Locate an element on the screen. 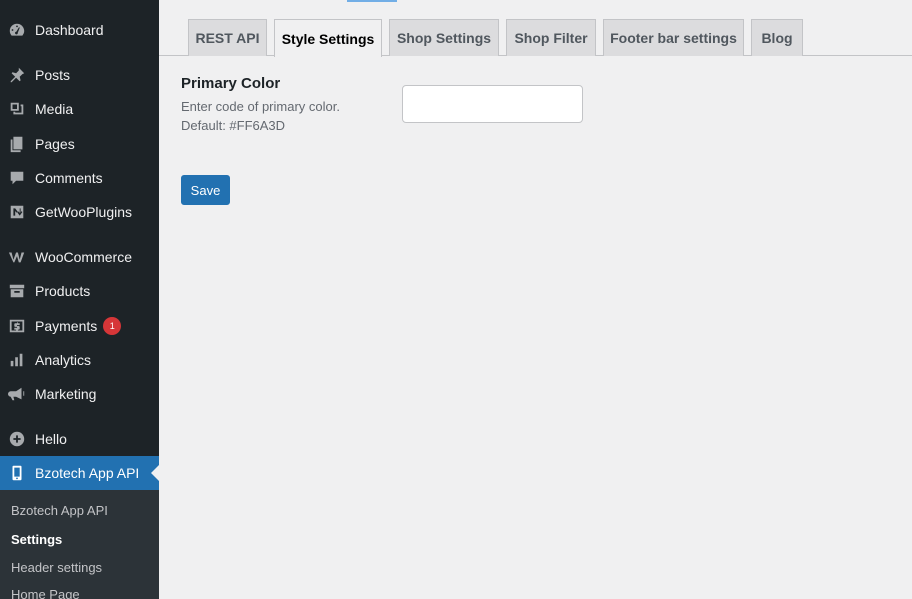 The height and width of the screenshot is (599, 912). sidebar-item-label: Dashboard is located at coordinates (69, 30).